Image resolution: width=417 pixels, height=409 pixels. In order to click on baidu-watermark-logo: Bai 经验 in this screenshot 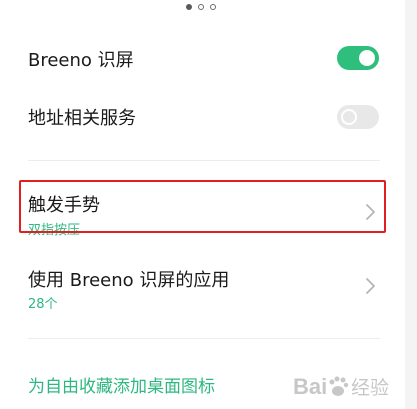, I will do `click(341, 386)`.